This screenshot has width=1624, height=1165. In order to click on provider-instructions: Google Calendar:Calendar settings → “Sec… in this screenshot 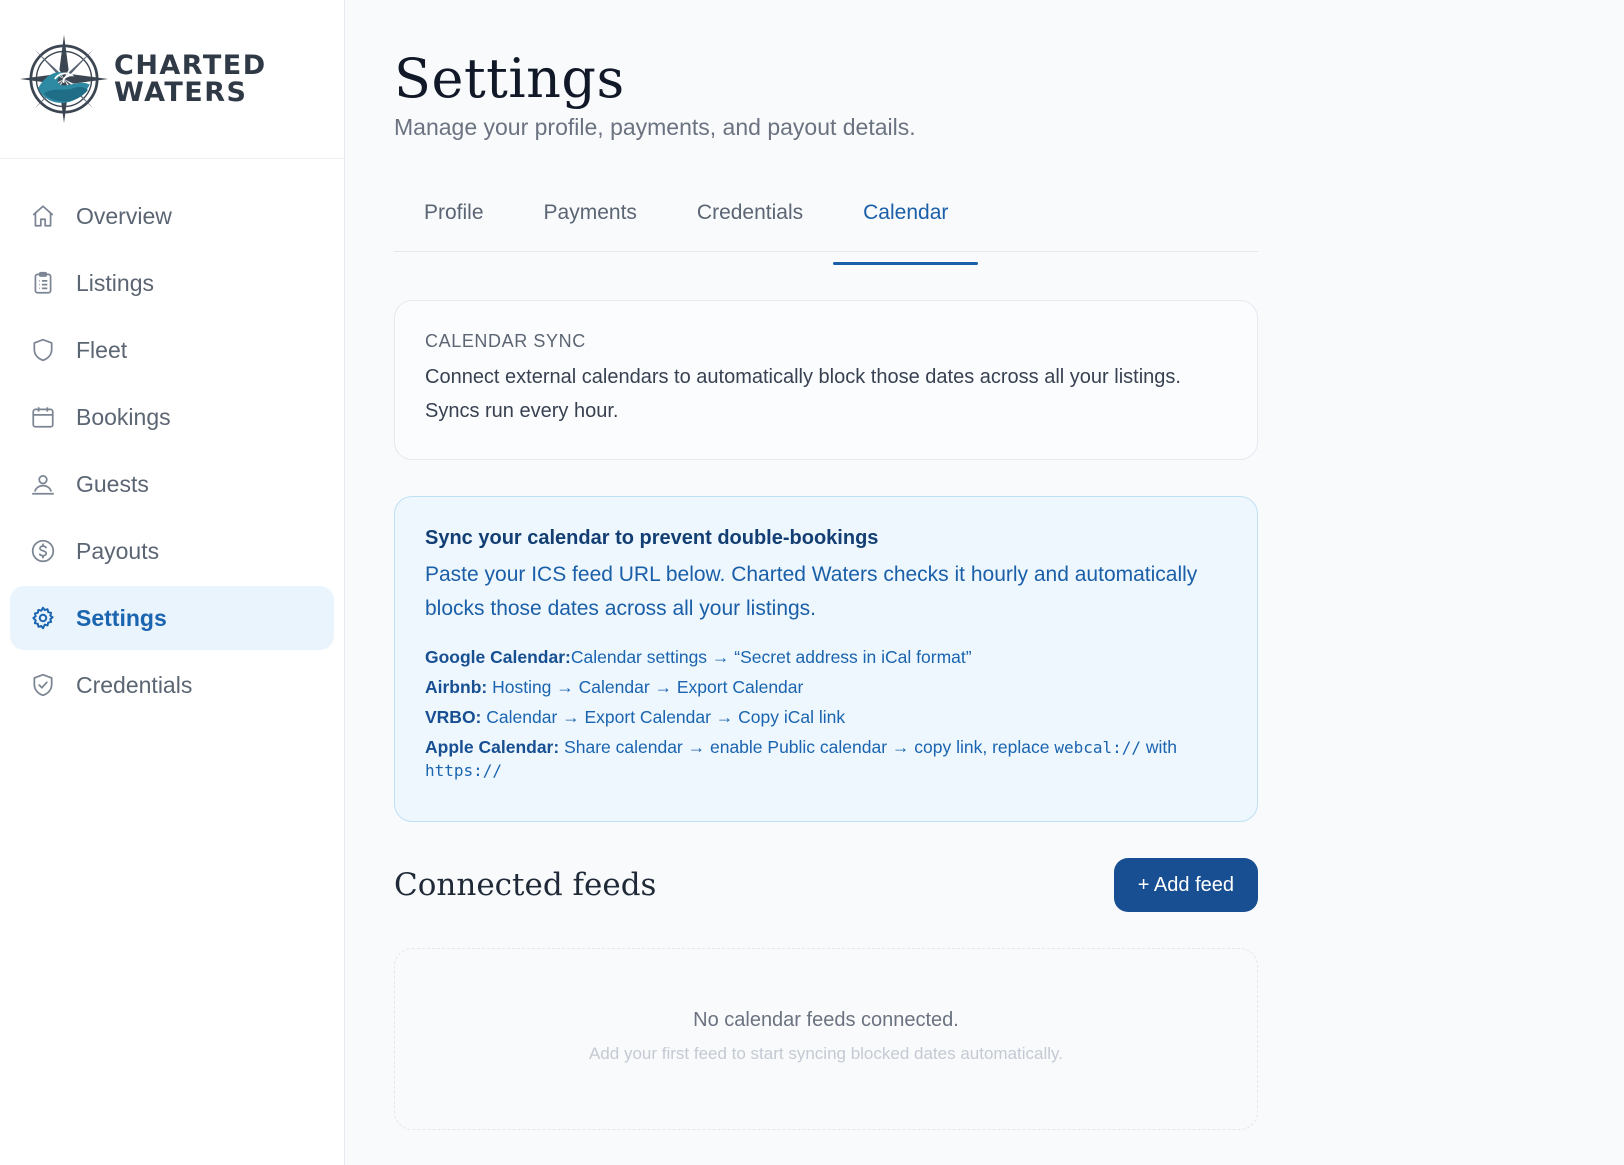, I will do `click(826, 712)`.